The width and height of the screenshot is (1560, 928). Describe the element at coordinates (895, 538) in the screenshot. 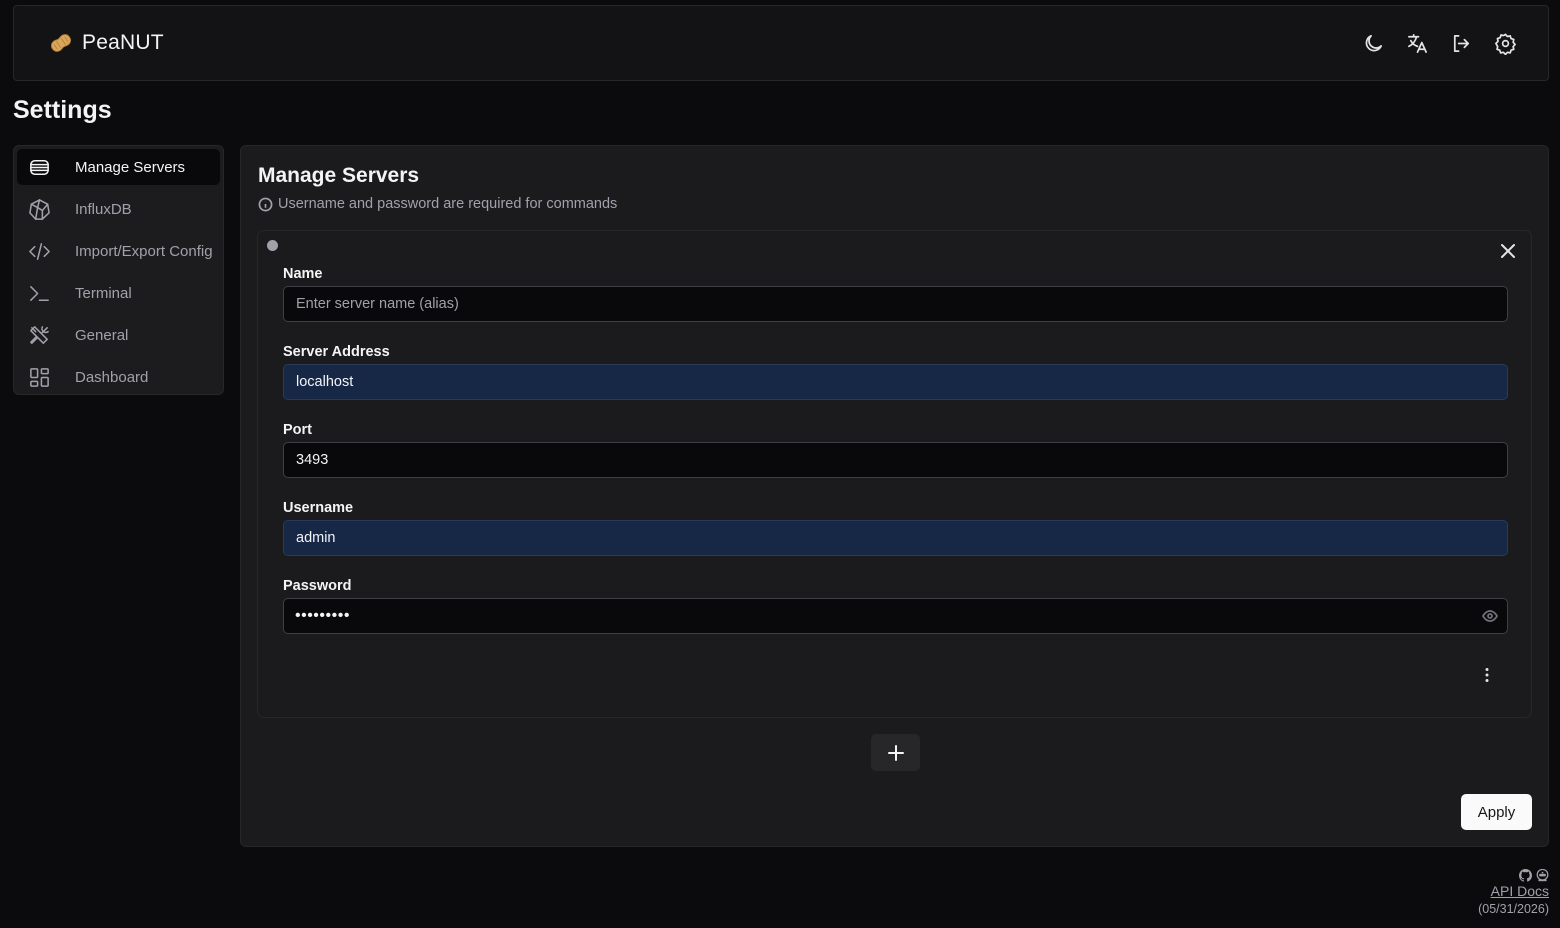

I see `username-input` at that location.